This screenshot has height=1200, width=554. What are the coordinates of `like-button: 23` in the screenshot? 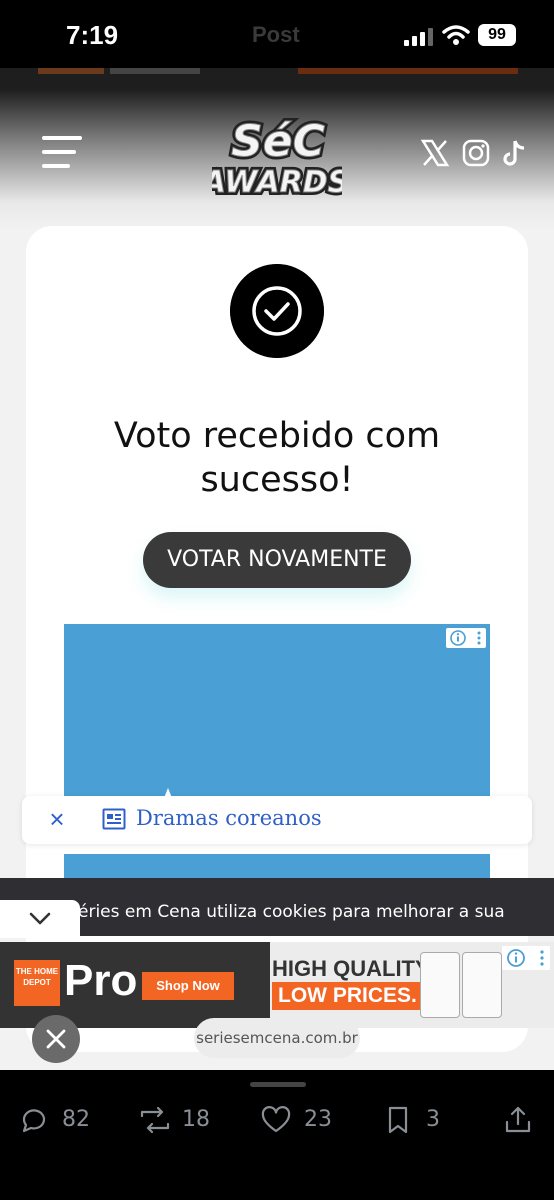 It's located at (300, 1120).